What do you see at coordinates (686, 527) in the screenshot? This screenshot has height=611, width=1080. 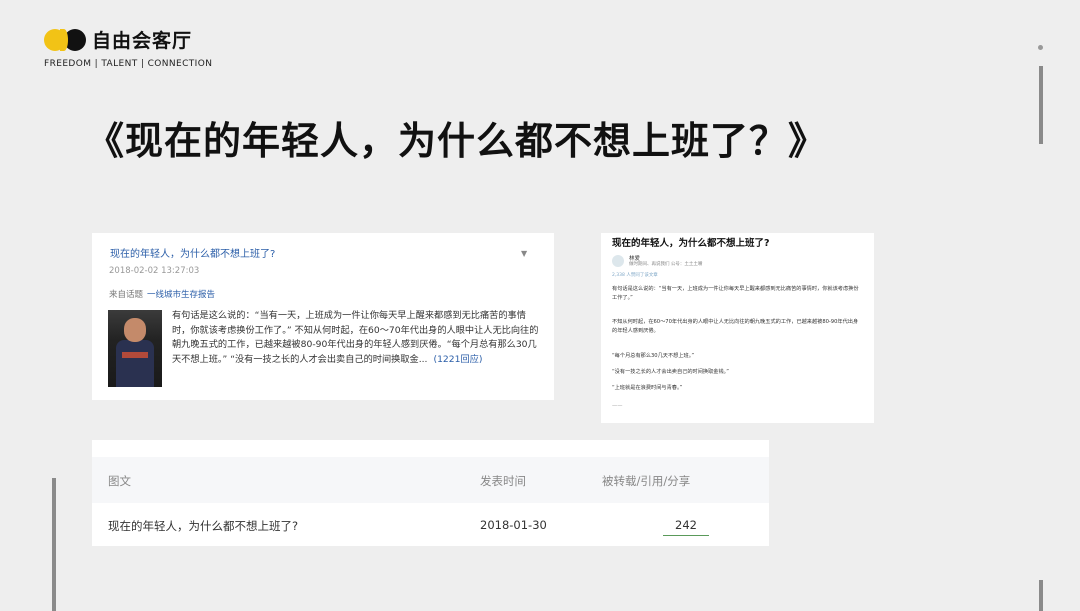 I see `table-row-count: 242` at bounding box center [686, 527].